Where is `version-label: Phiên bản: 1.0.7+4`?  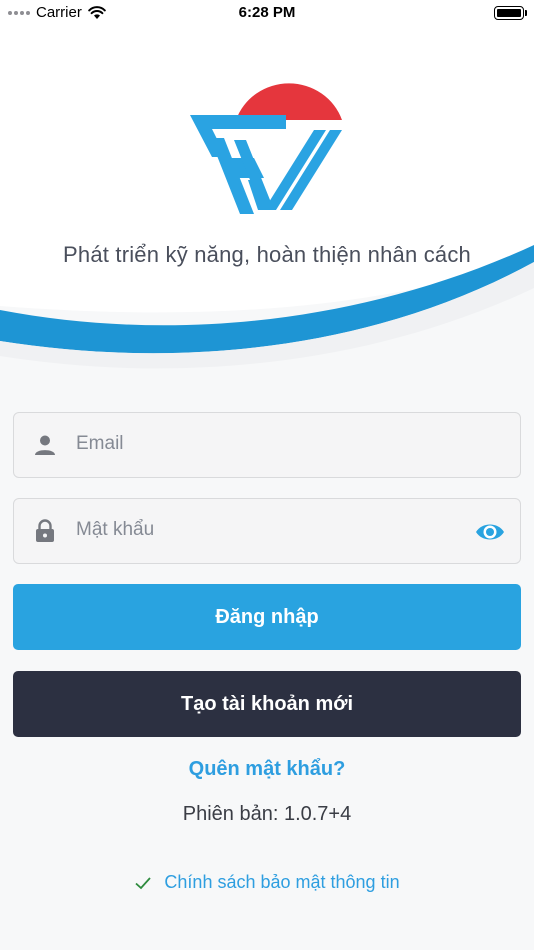 version-label: Phiên bản: 1.0.7+4 is located at coordinates (267, 814).